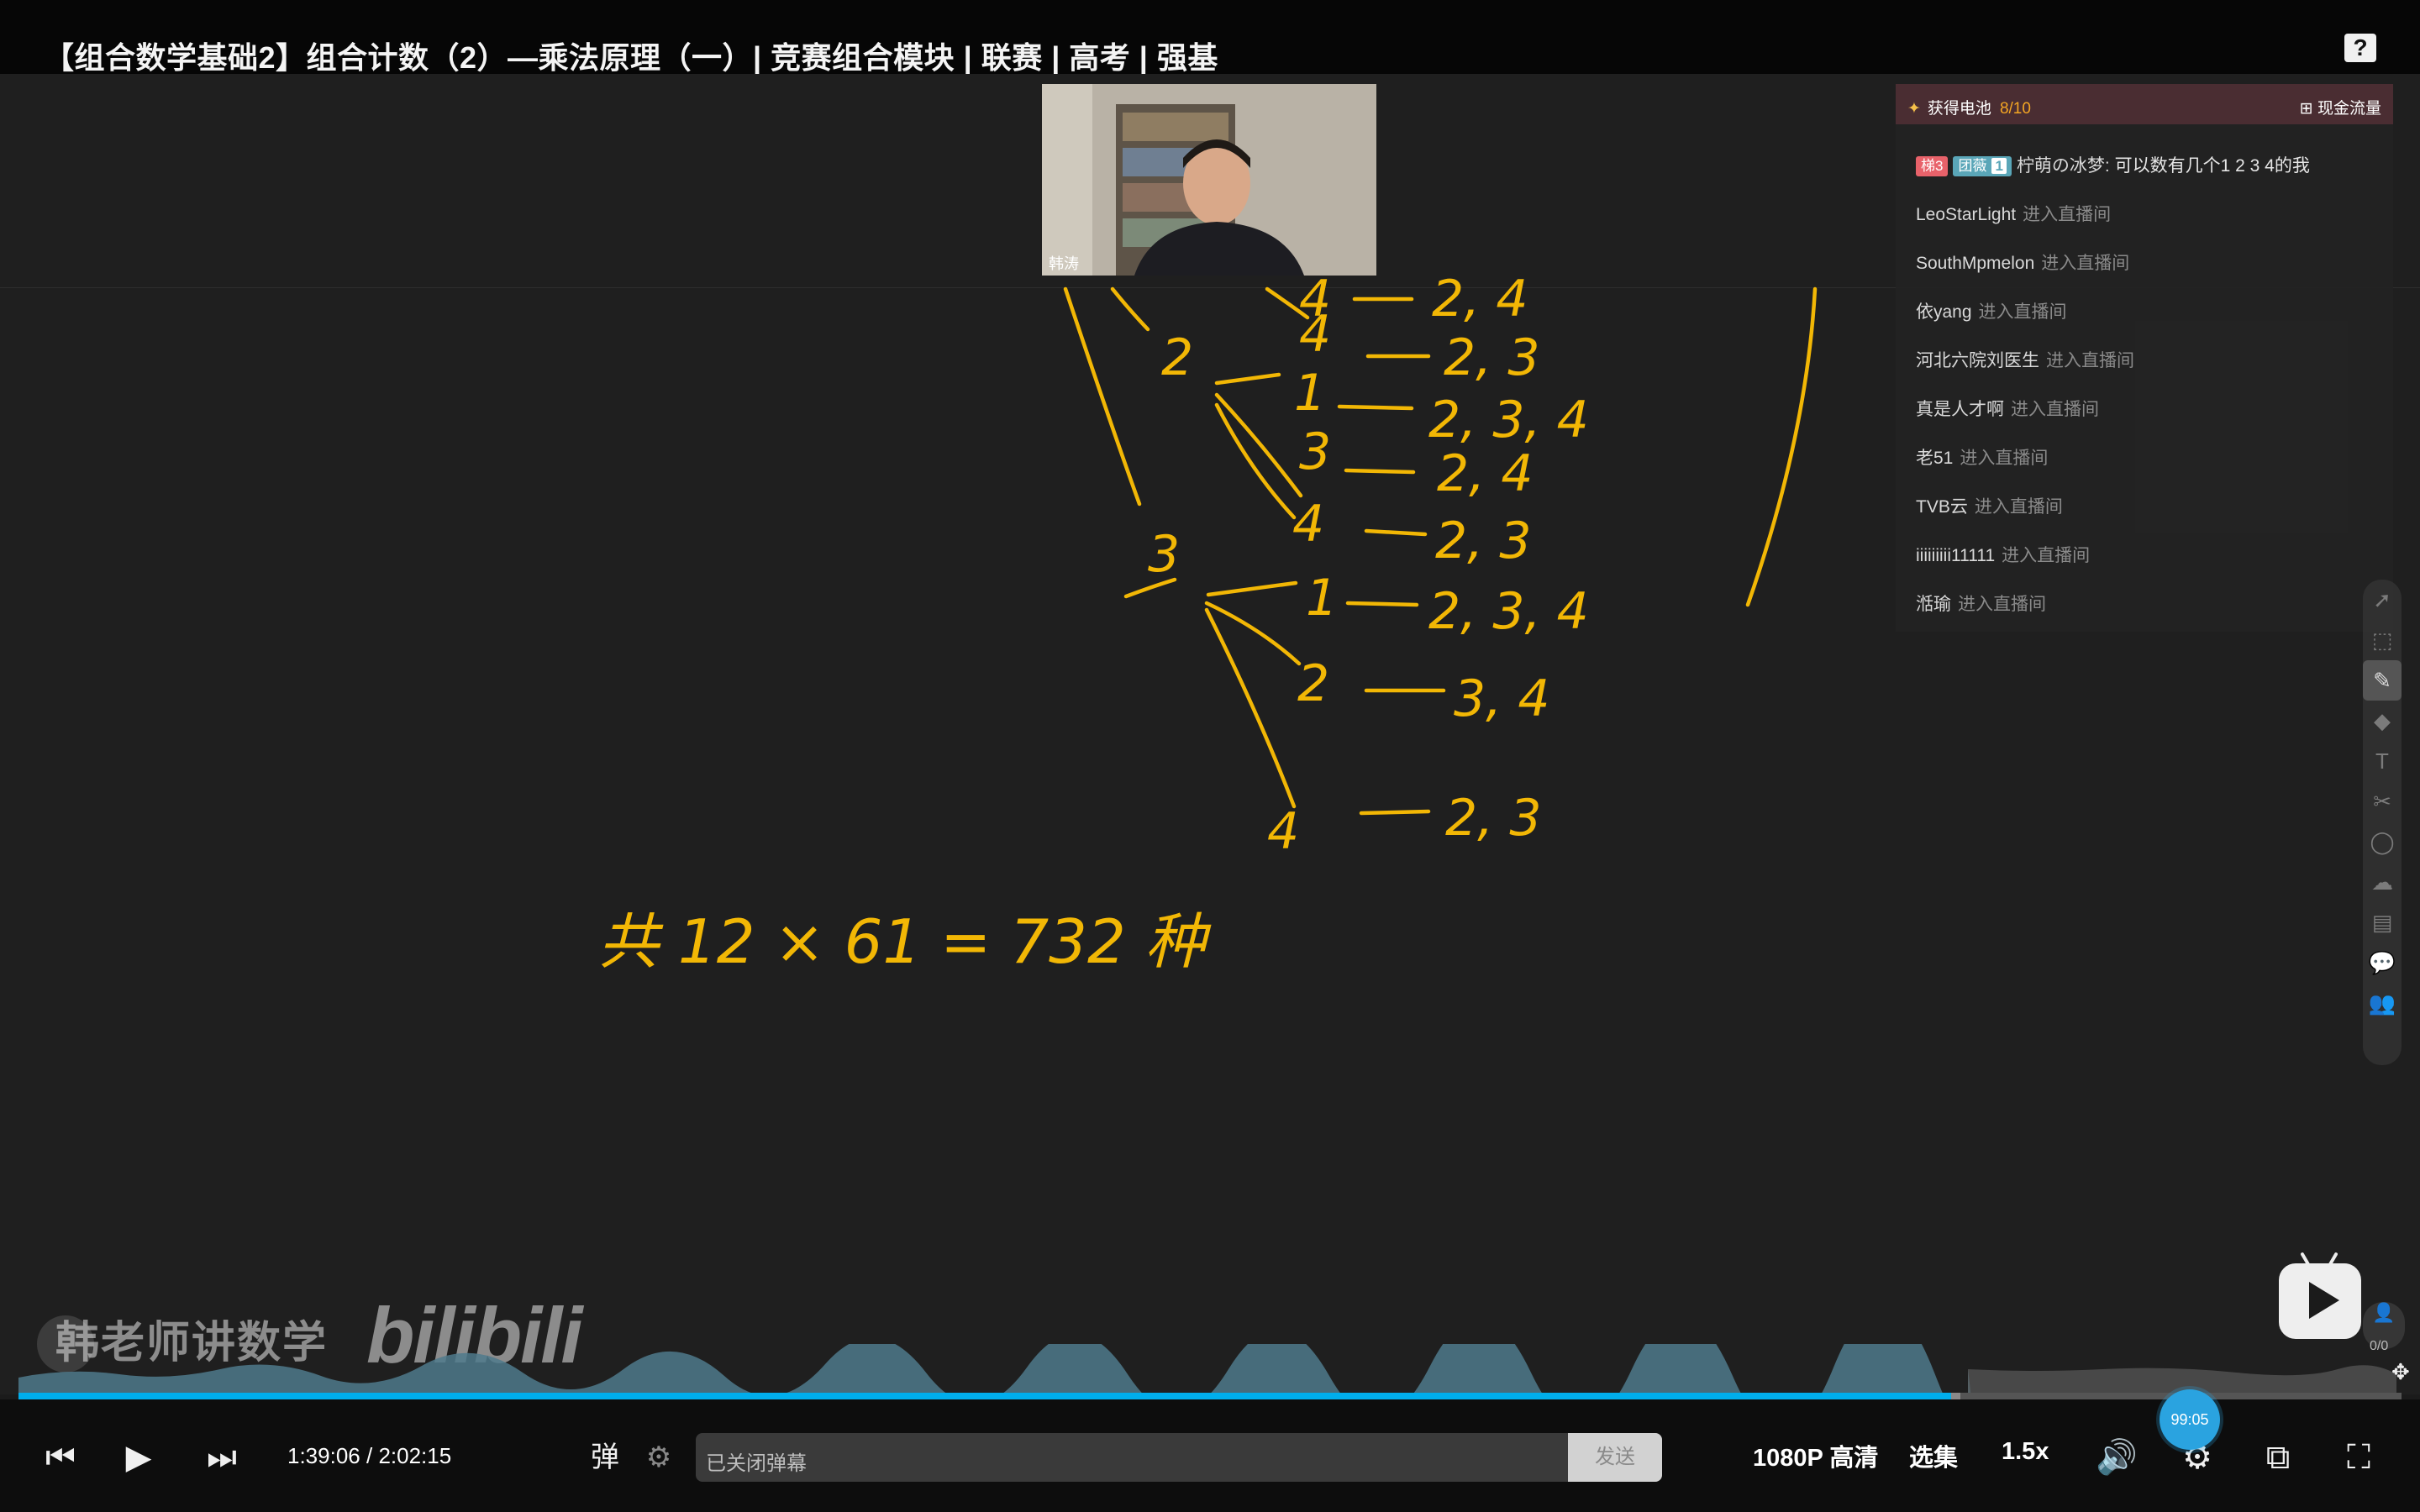  What do you see at coordinates (659, 1457) in the screenshot?
I see `danmaku-settings-icon: ⚙` at bounding box center [659, 1457].